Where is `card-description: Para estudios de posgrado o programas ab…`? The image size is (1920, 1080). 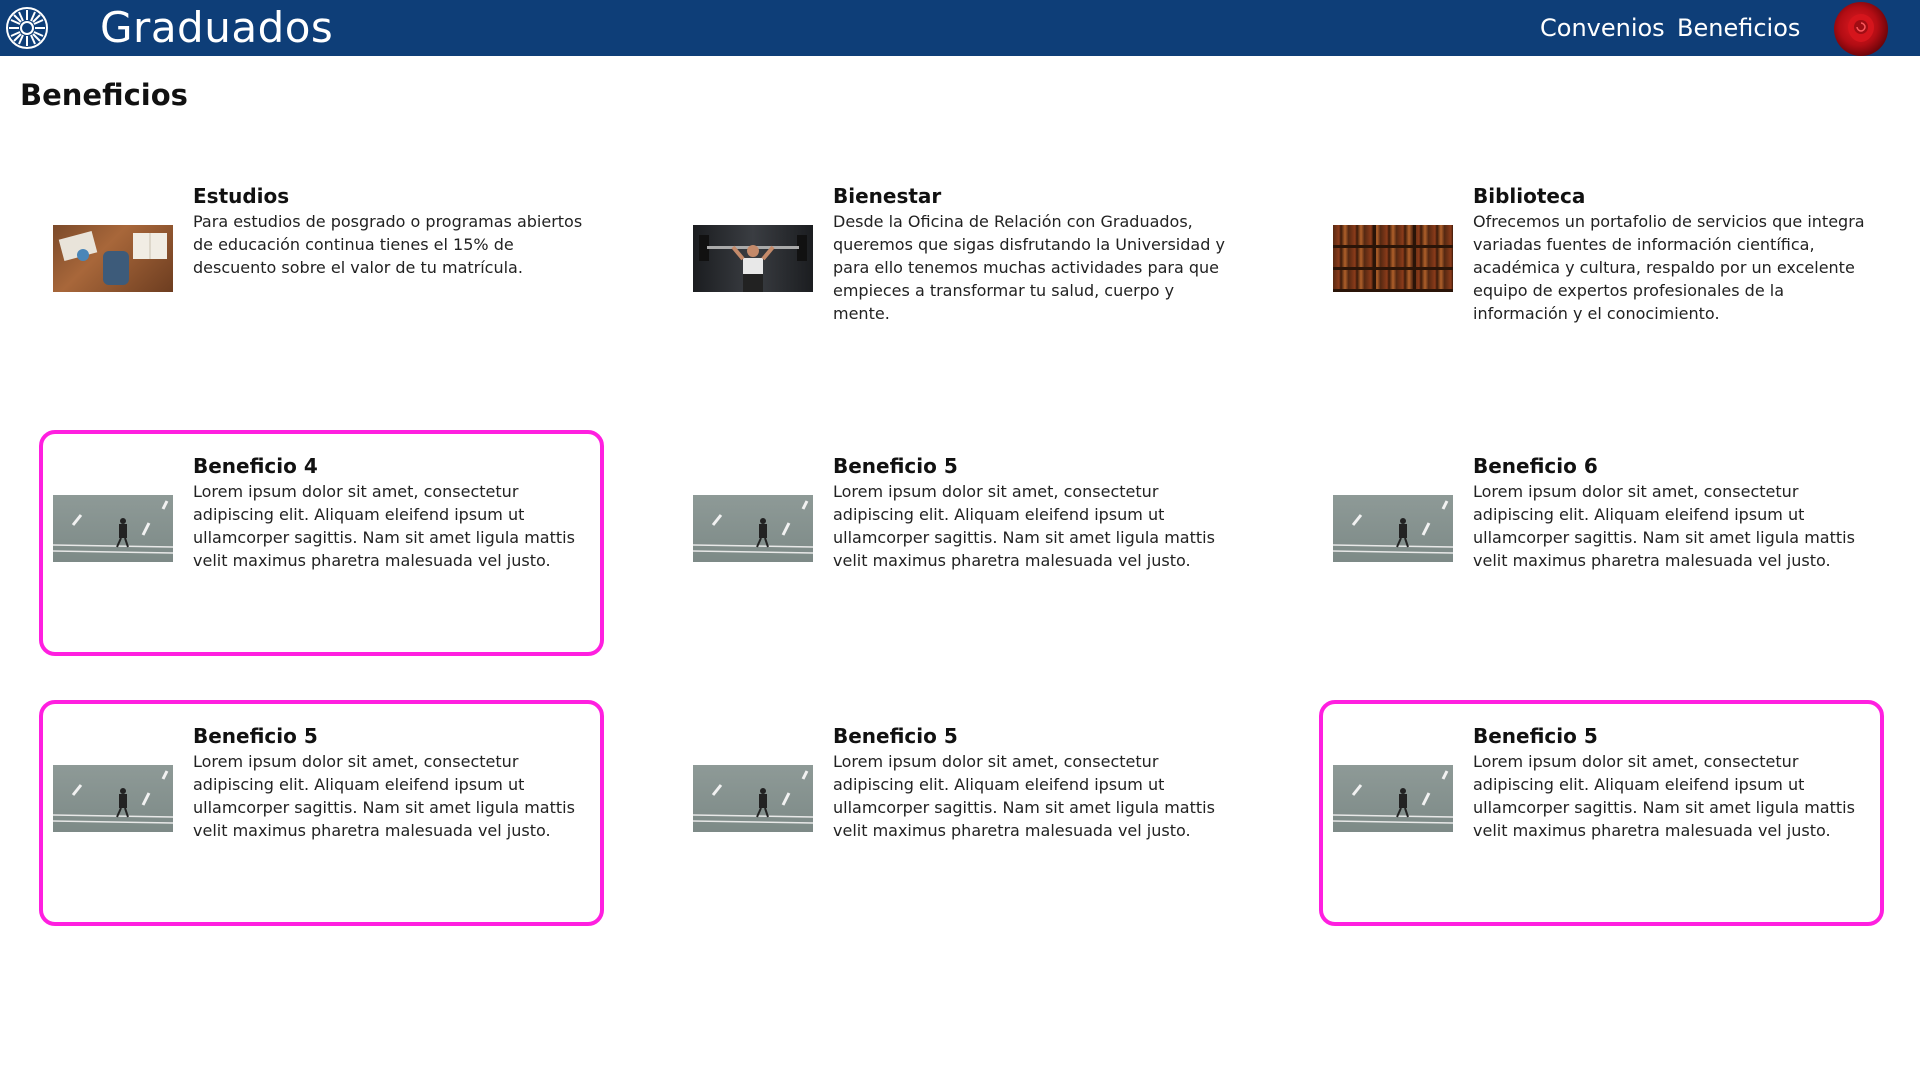 card-description: Para estudios de posgrado o programas ab… is located at coordinates (388, 244).